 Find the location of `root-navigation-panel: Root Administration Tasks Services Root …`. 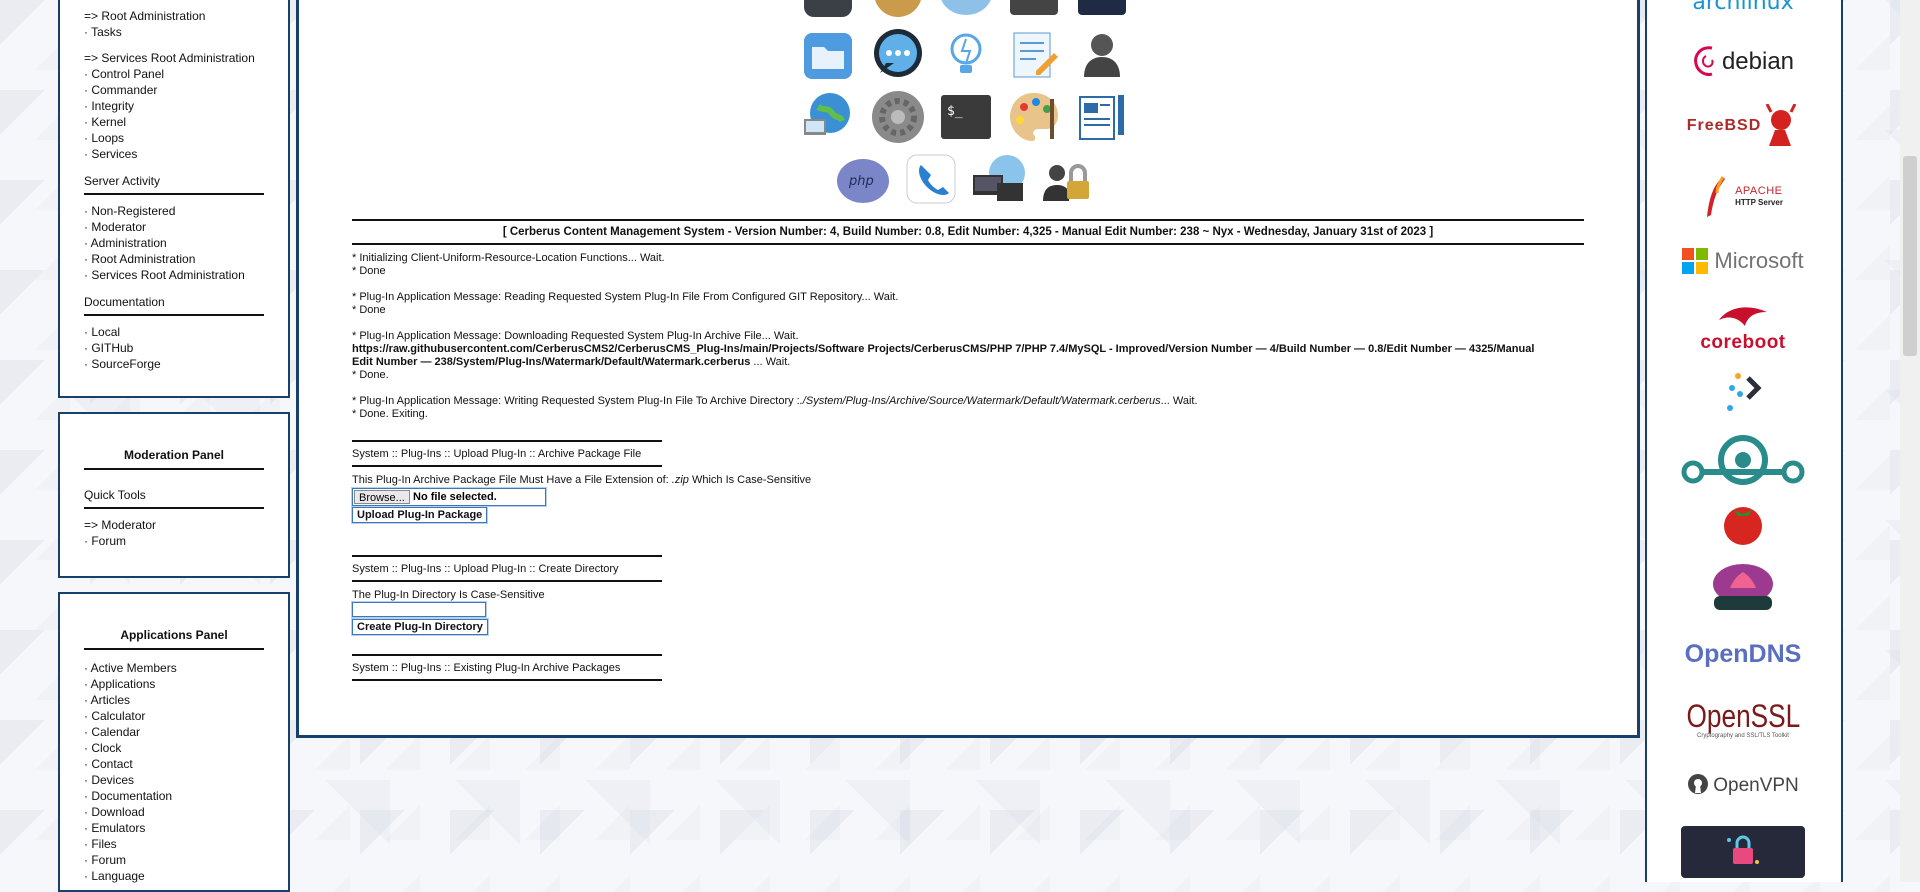

root-navigation-panel: Root Administration Tasks Services Root … is located at coordinates (174, 199).